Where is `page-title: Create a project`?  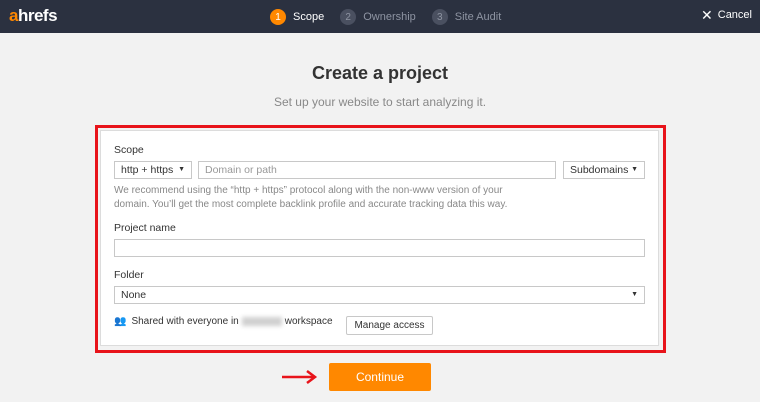 page-title: Create a project is located at coordinates (380, 73).